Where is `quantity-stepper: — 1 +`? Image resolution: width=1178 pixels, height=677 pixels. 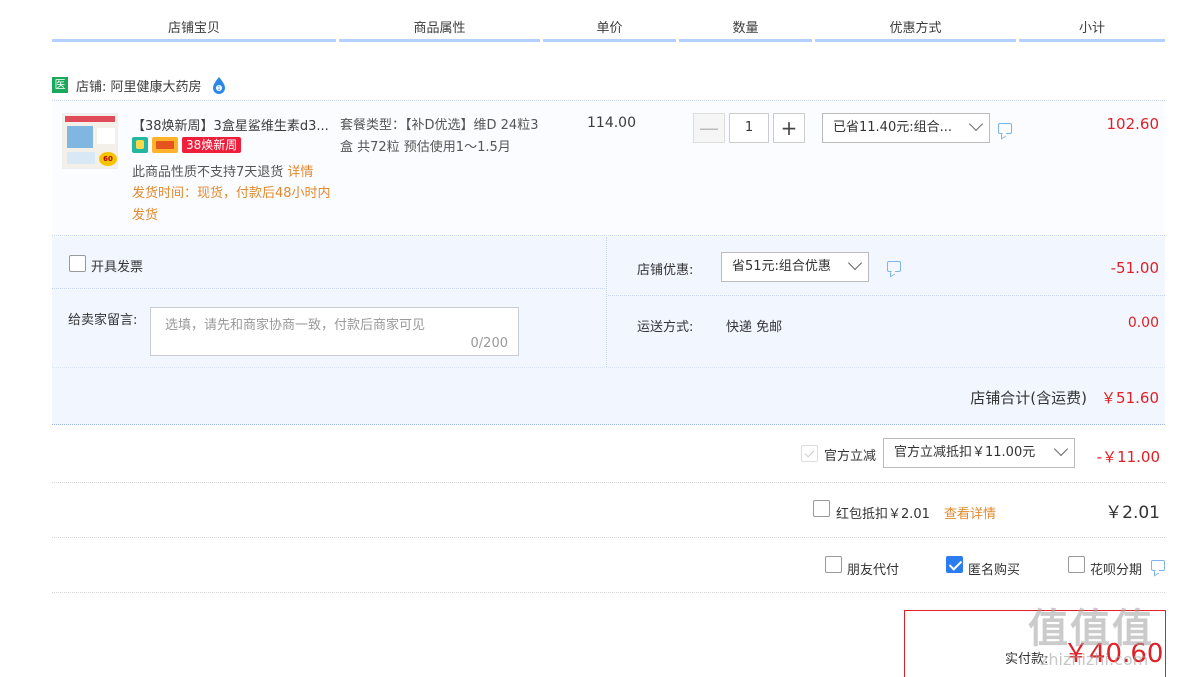
quantity-stepper: — 1 + is located at coordinates (749, 128).